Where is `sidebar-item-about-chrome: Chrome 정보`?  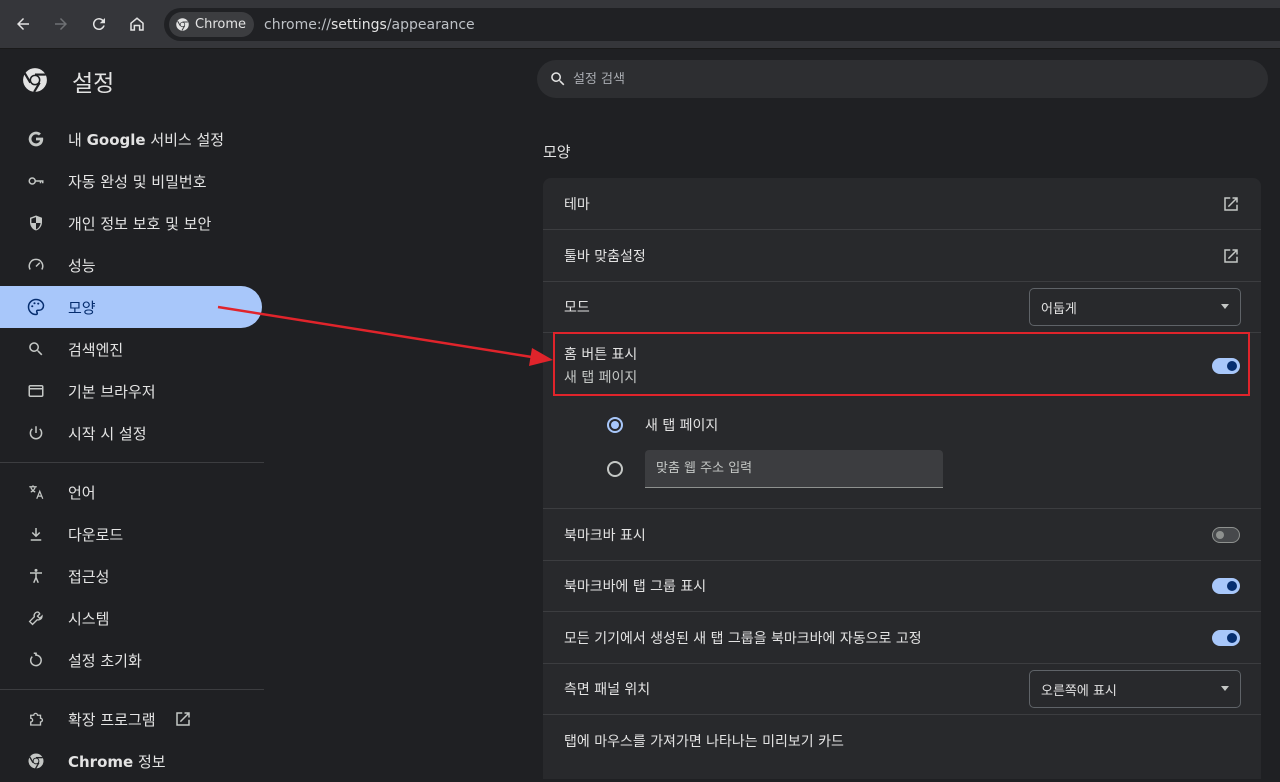
sidebar-item-about-chrome: Chrome 정보 is located at coordinates (132, 761).